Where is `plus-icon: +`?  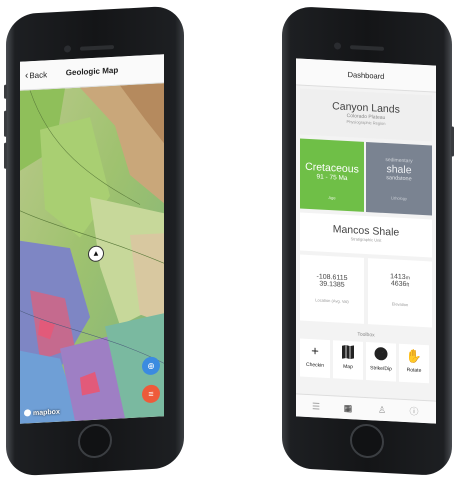
plus-icon: + is located at coordinates (315, 351).